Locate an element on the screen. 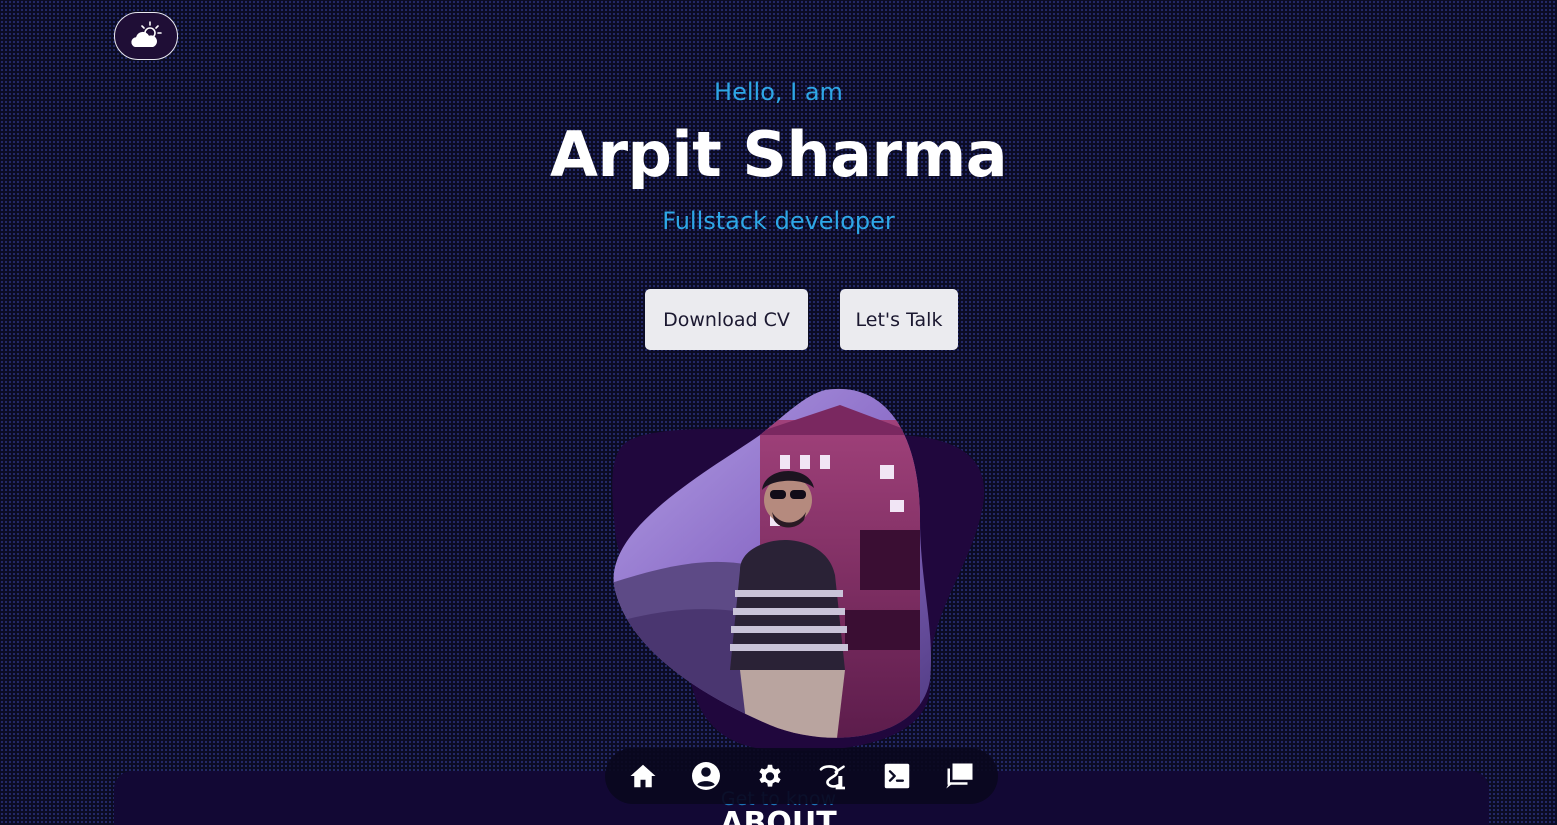  hero-portrait is located at coordinates (798, 569).